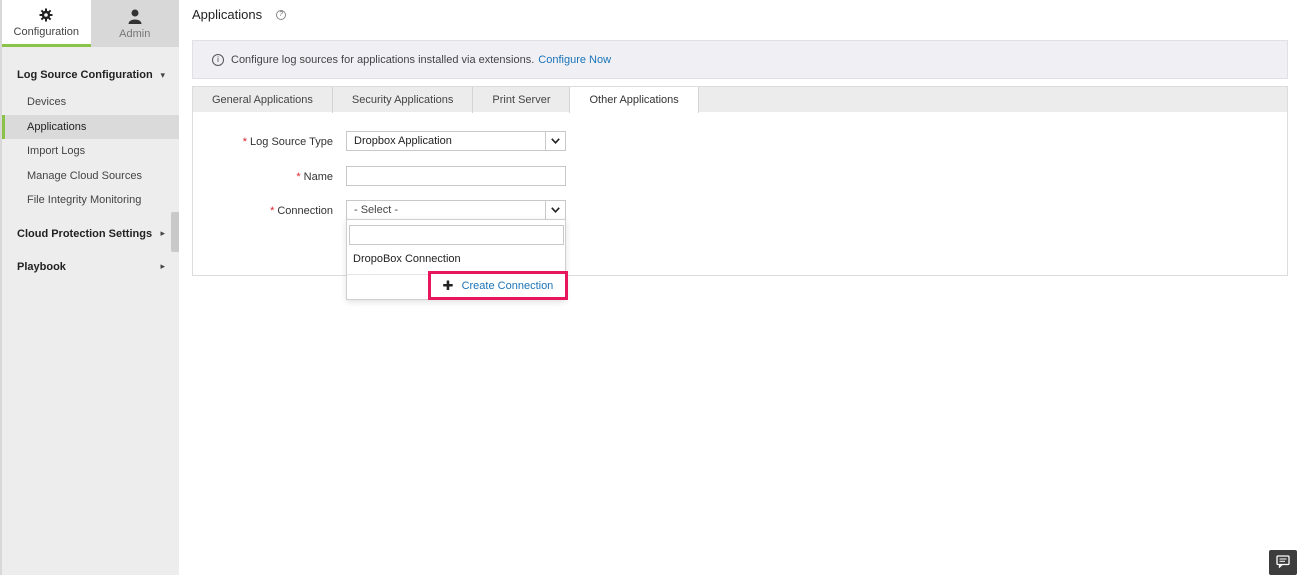  Describe the element at coordinates (448, 285) in the screenshot. I see `plus-icon: ✚` at that location.